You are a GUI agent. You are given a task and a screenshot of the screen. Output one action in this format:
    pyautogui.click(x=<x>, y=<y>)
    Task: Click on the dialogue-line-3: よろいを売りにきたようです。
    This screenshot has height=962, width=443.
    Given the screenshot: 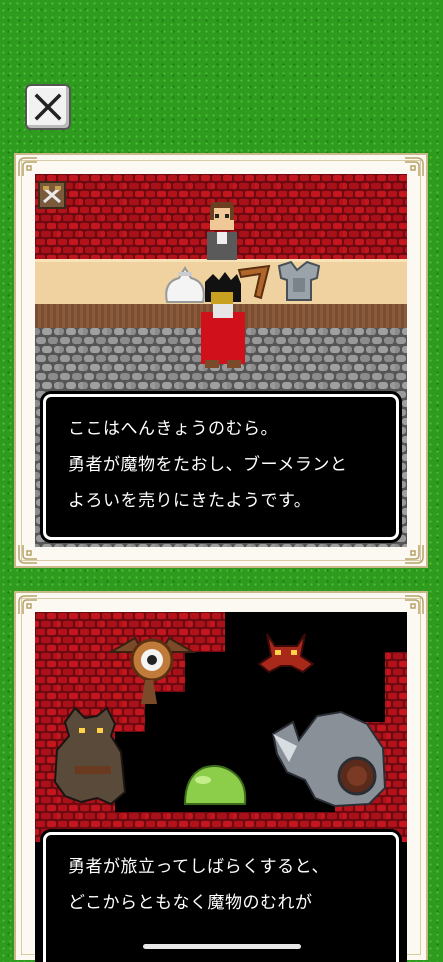 What is the action you would take?
    pyautogui.click(x=190, y=501)
    